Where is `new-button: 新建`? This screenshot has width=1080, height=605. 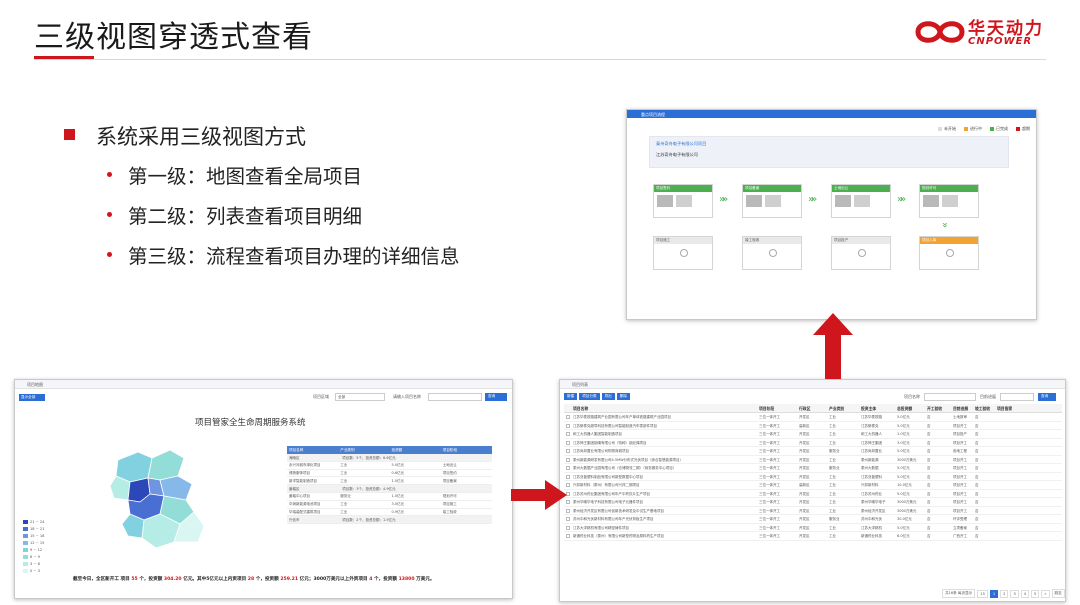 new-button: 新建 is located at coordinates (571, 396).